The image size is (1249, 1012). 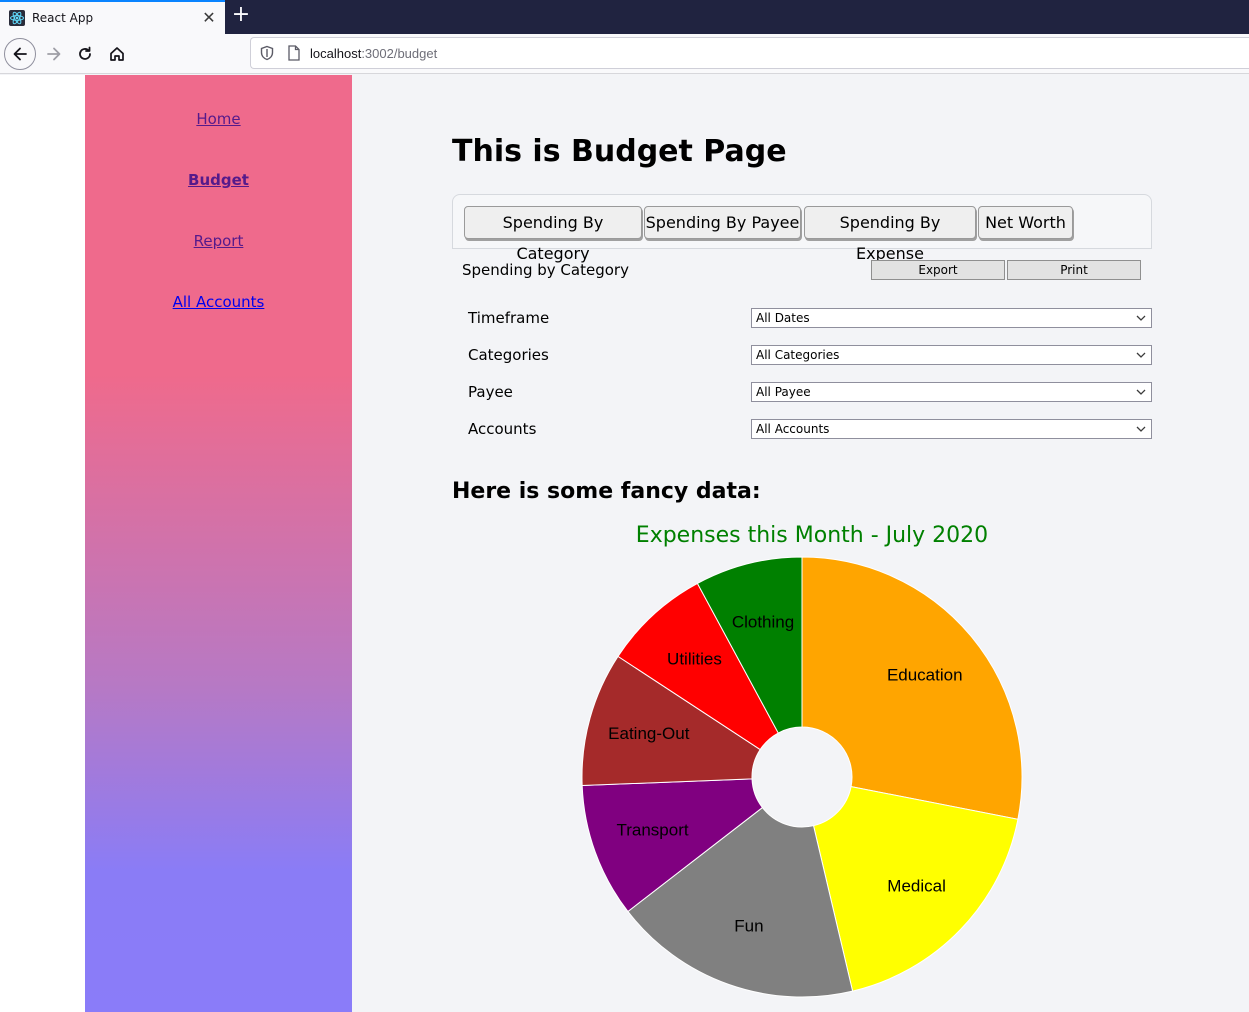 What do you see at coordinates (798, 355) in the screenshot?
I see `categories-value: All Categories` at bounding box center [798, 355].